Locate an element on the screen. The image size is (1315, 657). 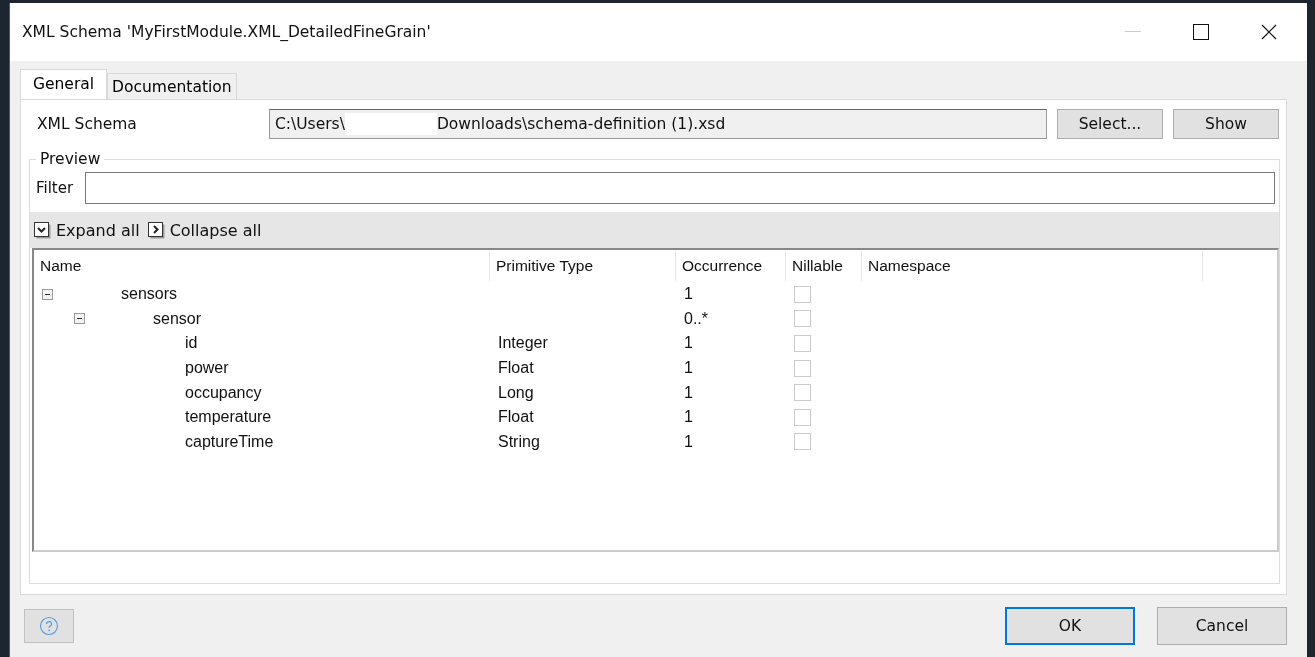
column-header: Nillable is located at coordinates (824, 266).